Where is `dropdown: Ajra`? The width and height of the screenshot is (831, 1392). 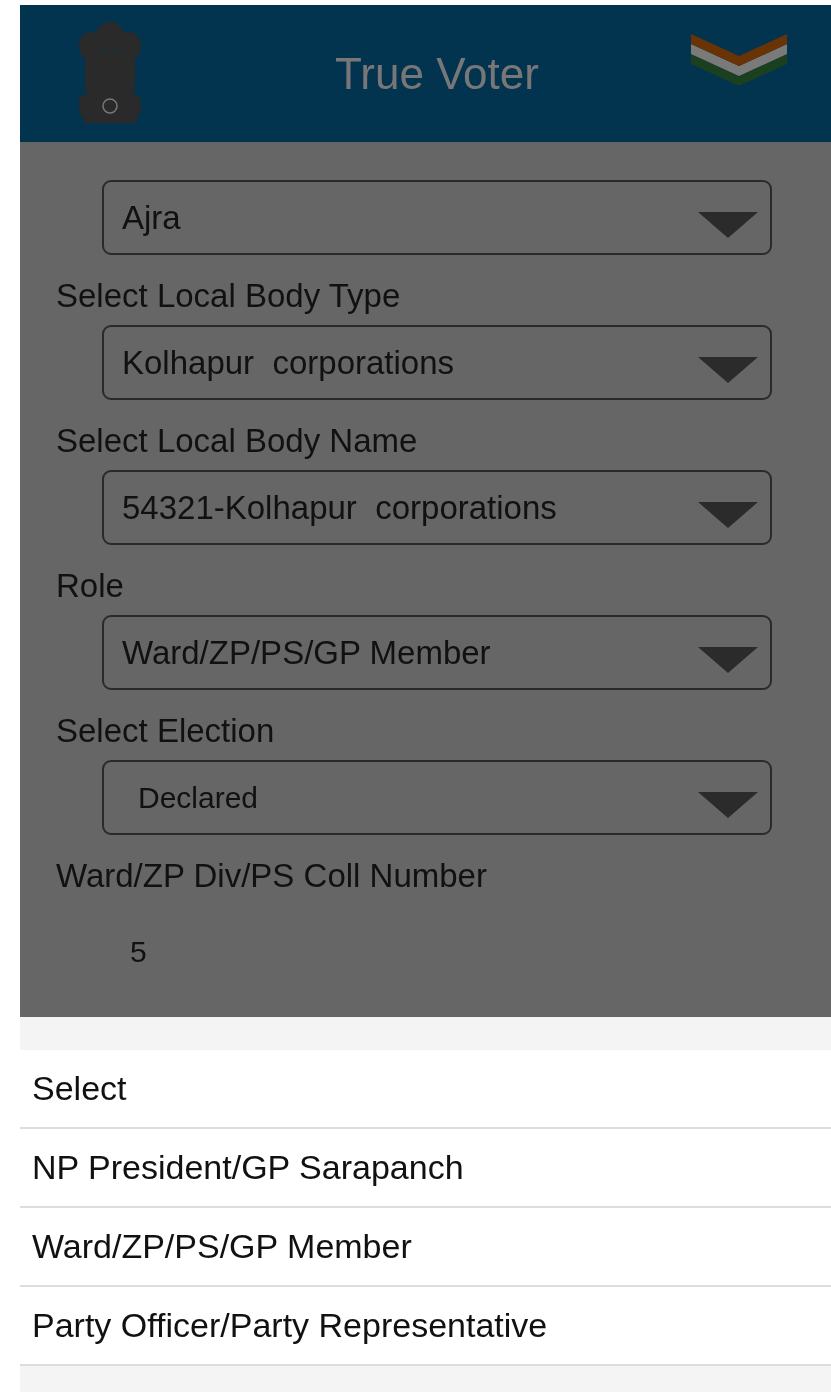
dropdown: Ajra is located at coordinates (437, 217).